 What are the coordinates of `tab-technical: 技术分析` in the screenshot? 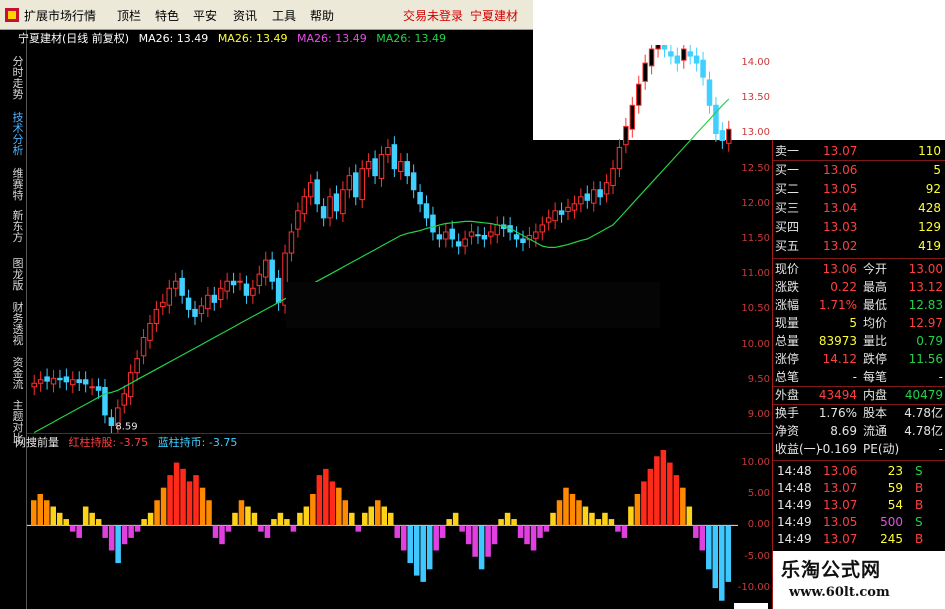 It's located at (18, 134).